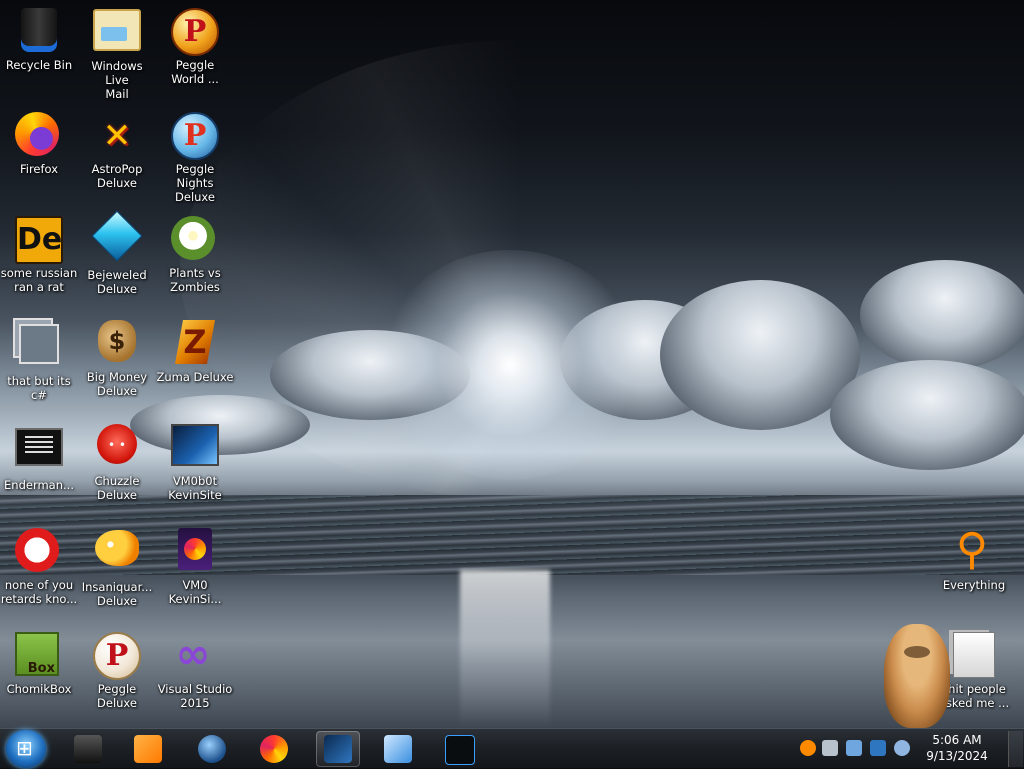  I want to click on explorer-icon, so click(88, 749).